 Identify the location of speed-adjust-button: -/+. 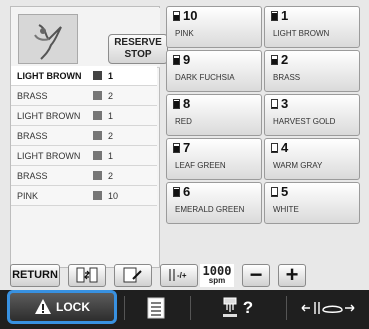
(179, 275).